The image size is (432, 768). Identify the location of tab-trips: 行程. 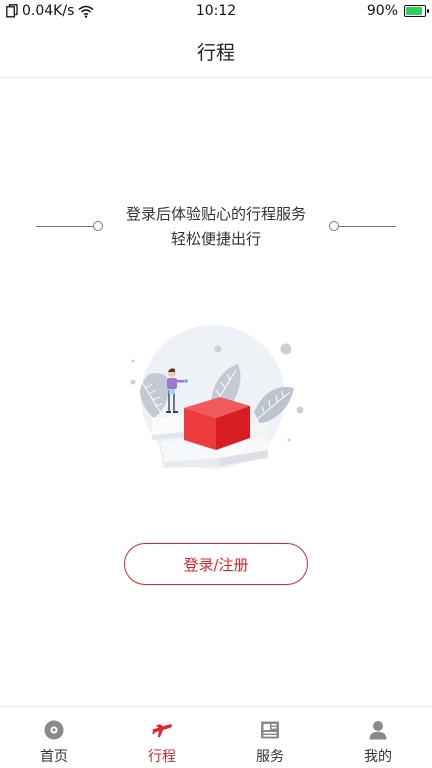
(162, 737).